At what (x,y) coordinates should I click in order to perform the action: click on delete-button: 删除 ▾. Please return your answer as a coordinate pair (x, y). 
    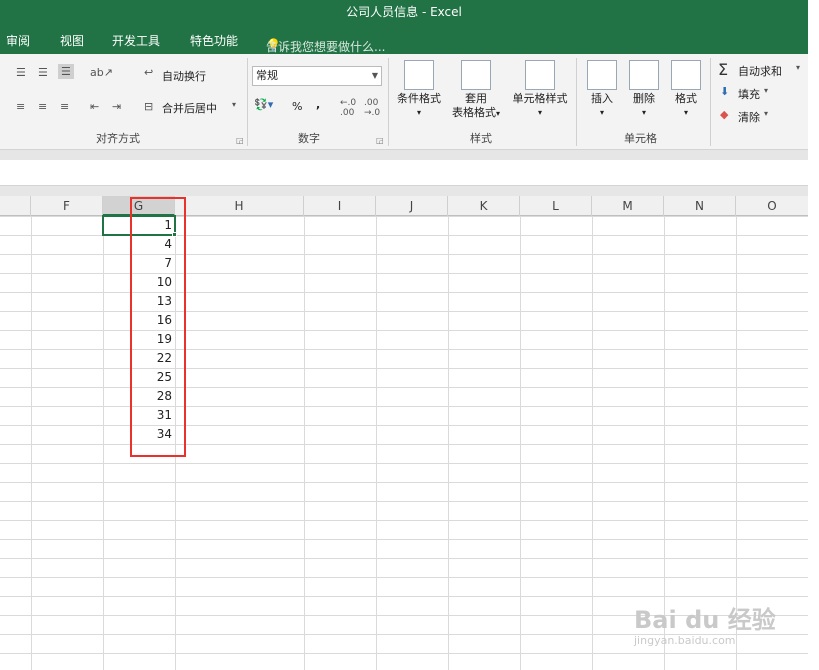
    Looking at the image, I should click on (644, 90).